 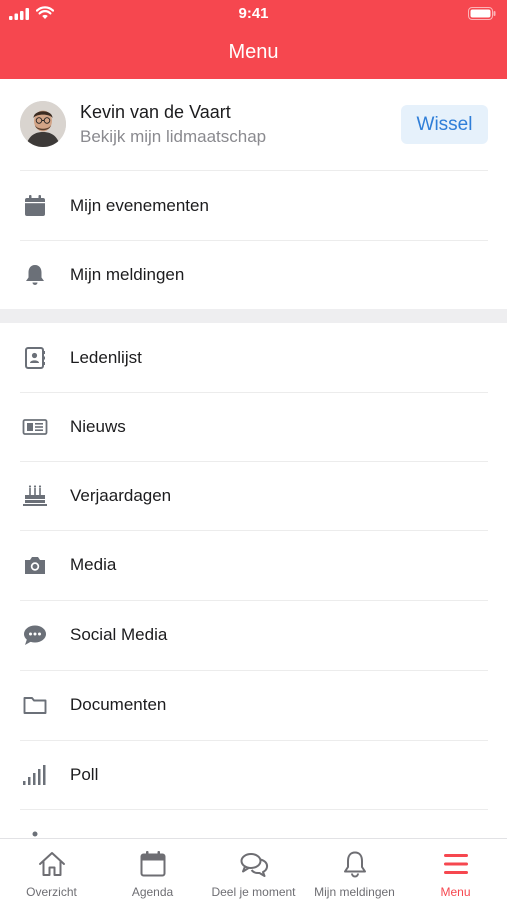 I want to click on status-bar: 9:41, so click(x=253, y=13).